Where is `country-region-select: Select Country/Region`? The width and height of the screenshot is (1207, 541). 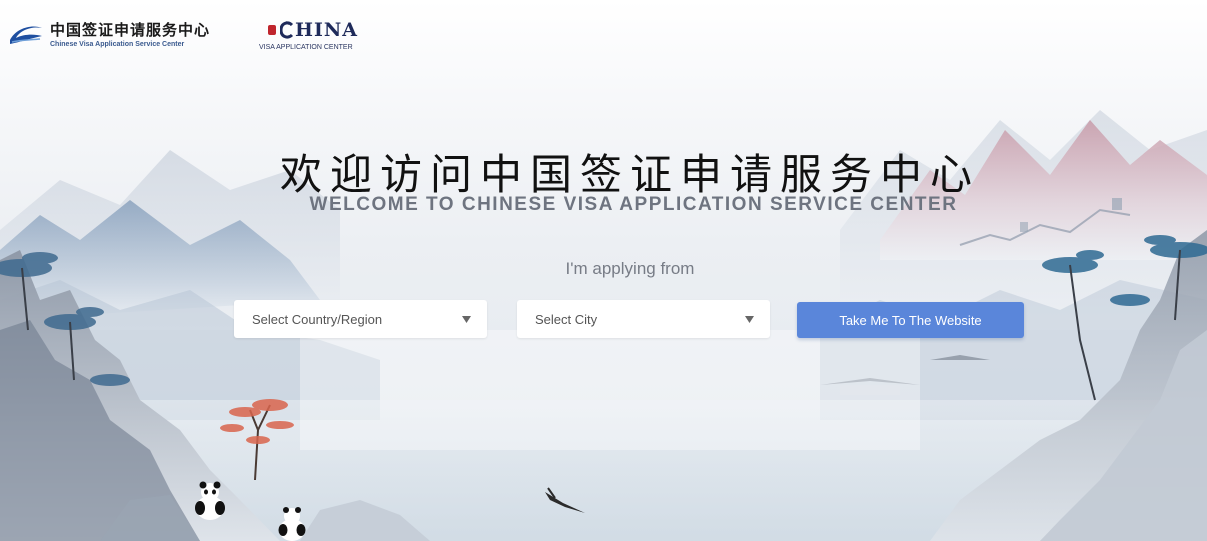
country-region-select: Select Country/Region is located at coordinates (360, 319).